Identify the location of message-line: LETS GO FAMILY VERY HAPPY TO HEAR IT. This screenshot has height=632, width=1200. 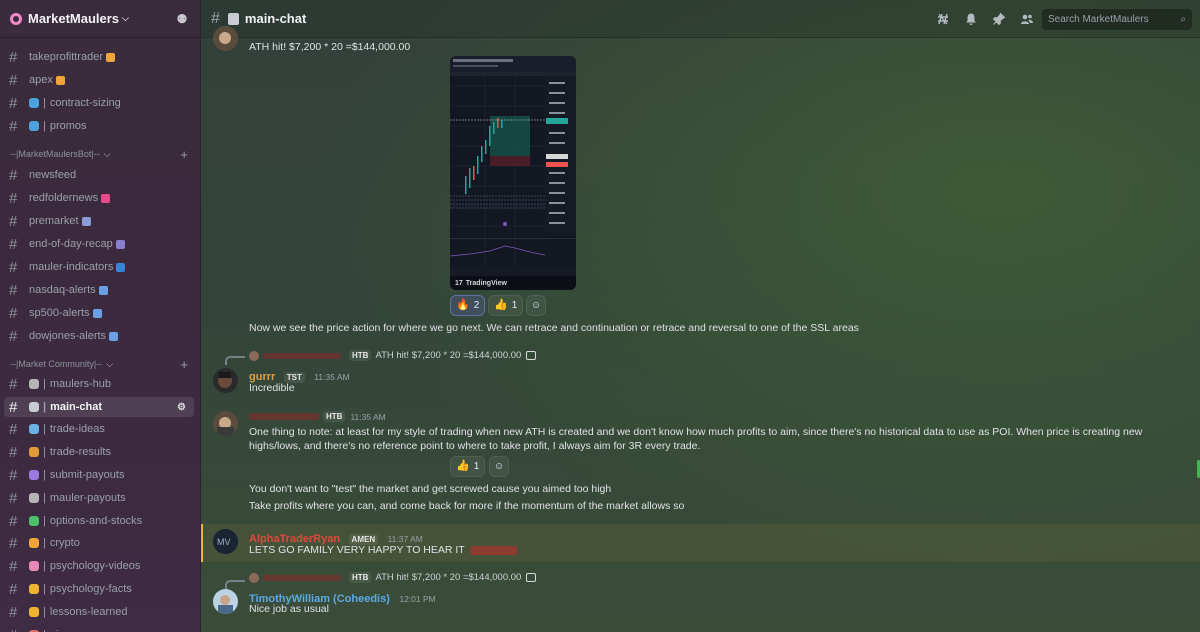
(383, 550).